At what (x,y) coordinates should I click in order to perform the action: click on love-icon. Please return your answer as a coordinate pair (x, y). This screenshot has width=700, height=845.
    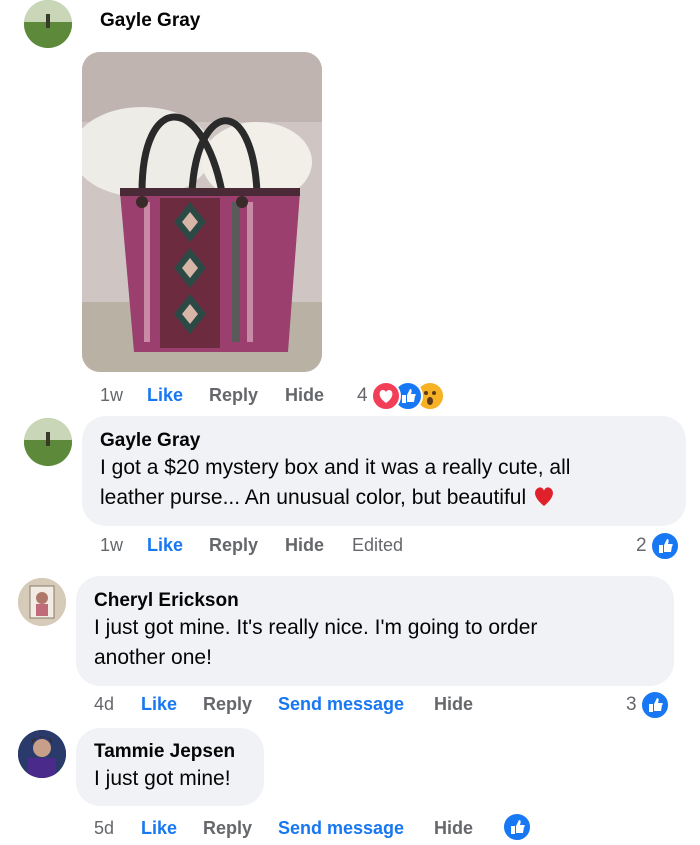
    Looking at the image, I should click on (386, 396).